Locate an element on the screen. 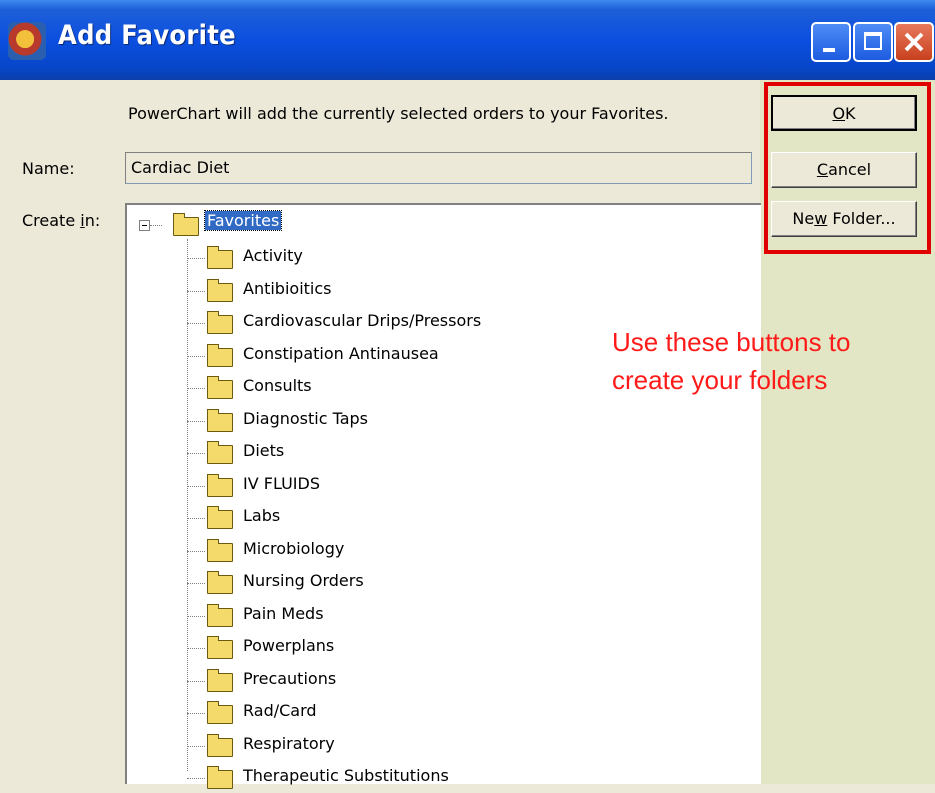 Image resolution: width=935 pixels, height=793 pixels. tree-item-label: Constipation Antinausea is located at coordinates (341, 353).